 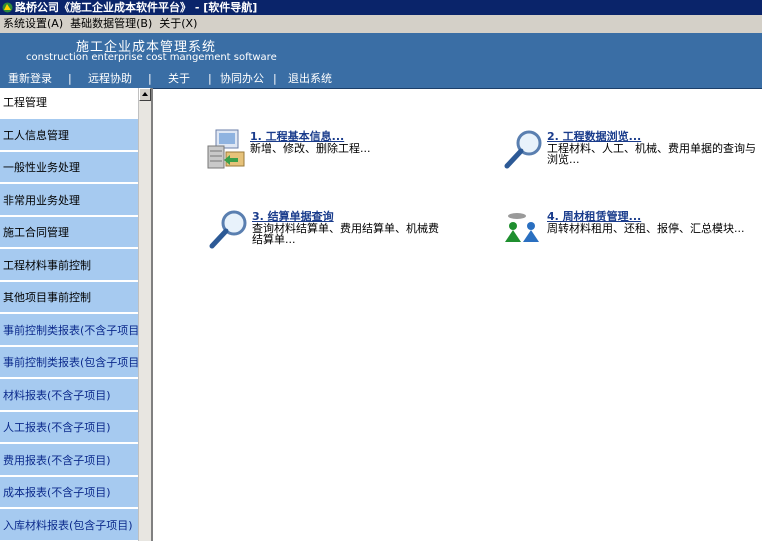 I want to click on sidebar-item-general-business: 一般性业务处理, so click(x=69, y=168).